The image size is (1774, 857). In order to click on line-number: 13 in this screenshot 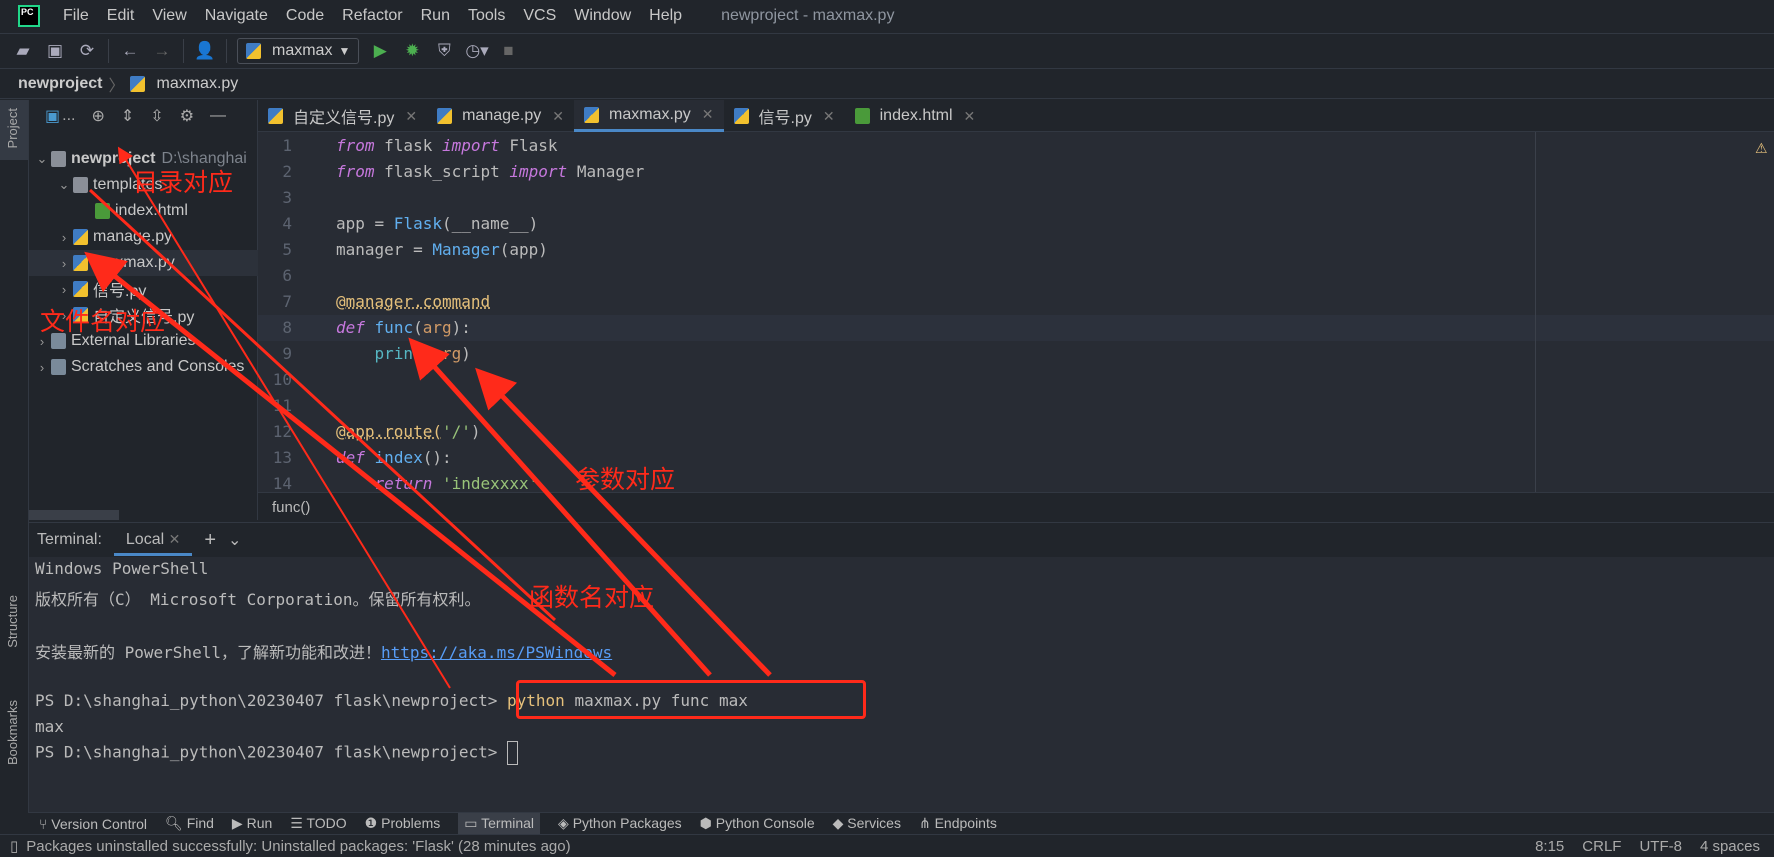, I will do `click(282, 457)`.